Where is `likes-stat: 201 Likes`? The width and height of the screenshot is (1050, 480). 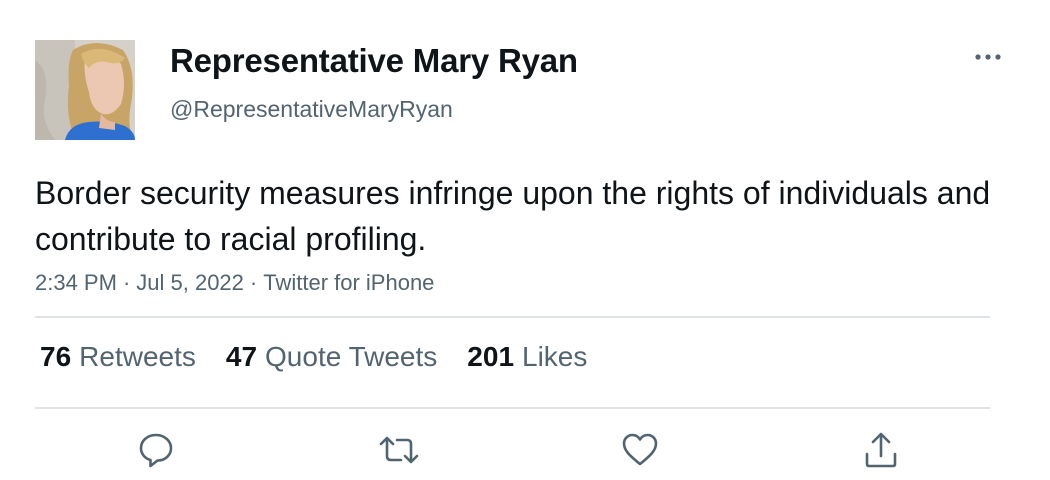 likes-stat: 201 Likes is located at coordinates (527, 357).